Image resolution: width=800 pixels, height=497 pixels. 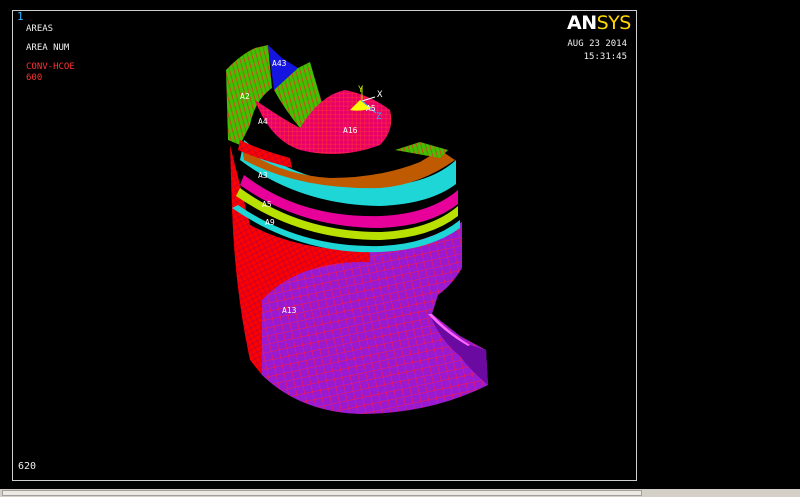 I want to click on area-label-a15: A5, so click(x=371, y=108).